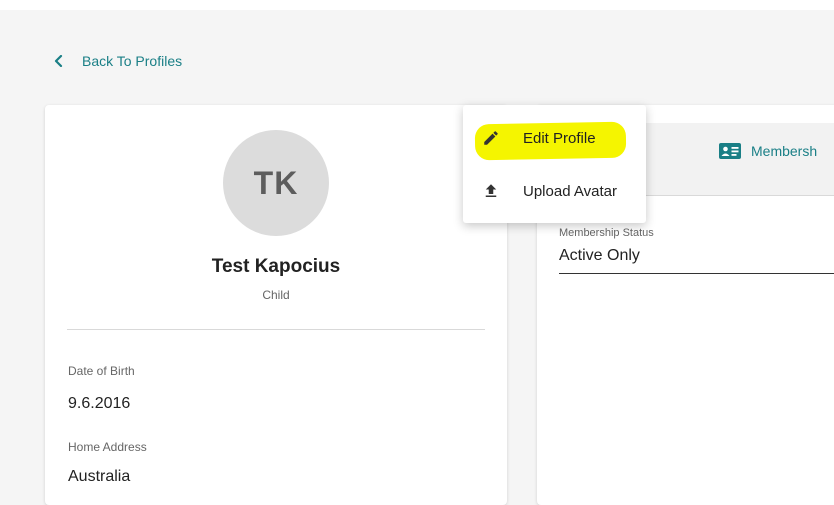 The height and width of the screenshot is (505, 834). Describe the element at coordinates (99, 403) in the screenshot. I see `dob-value: 9.6.2016` at that location.